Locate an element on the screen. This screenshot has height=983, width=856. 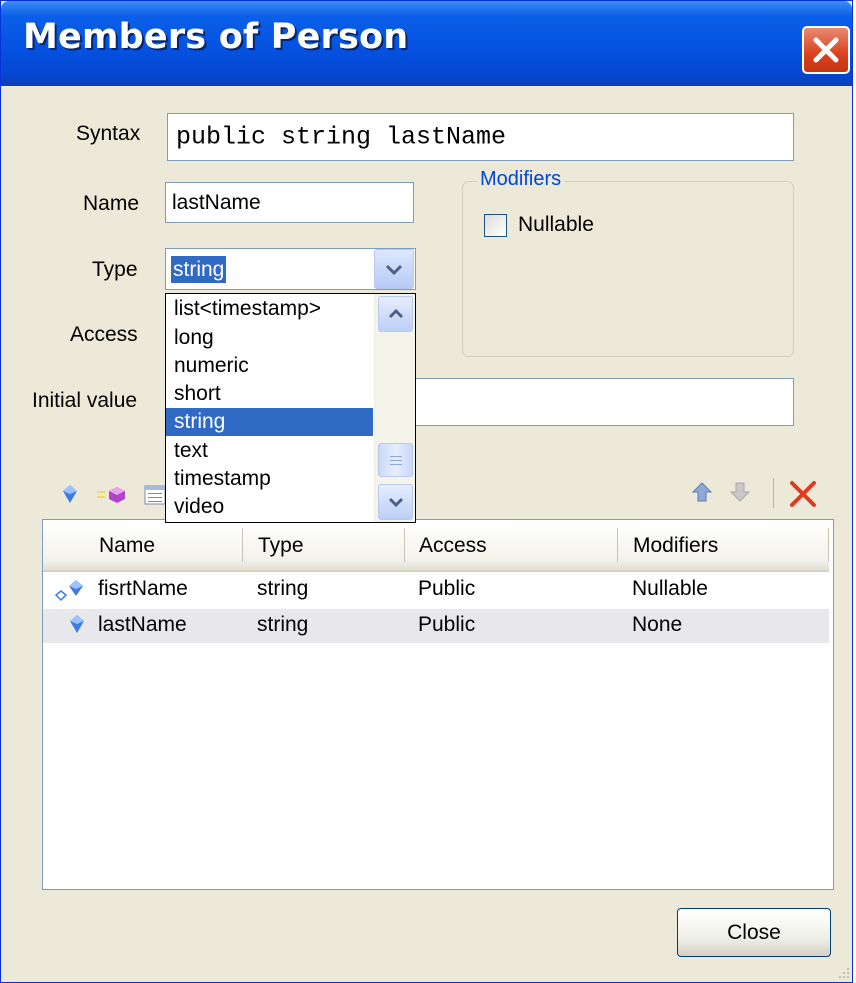
nullable-label: Nullable is located at coordinates (556, 224).